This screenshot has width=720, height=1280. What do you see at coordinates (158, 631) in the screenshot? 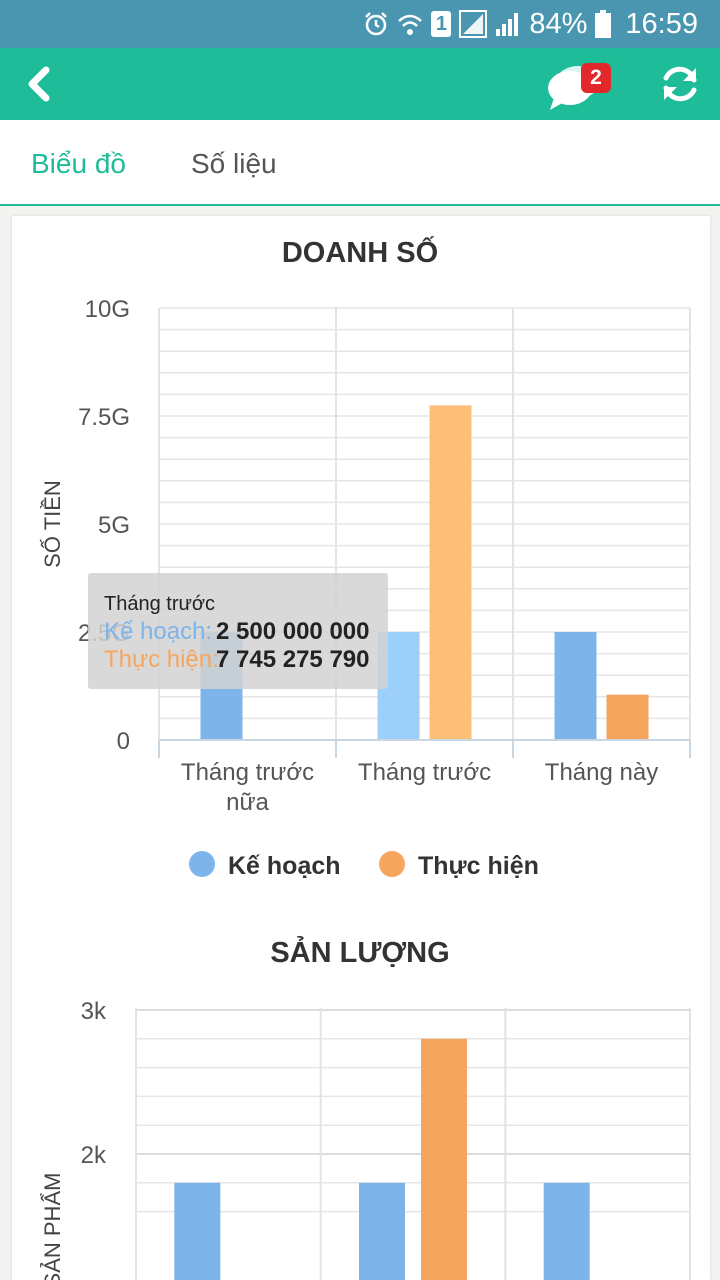
I see `tooltip-label-plan: Kế hoạch:` at bounding box center [158, 631].